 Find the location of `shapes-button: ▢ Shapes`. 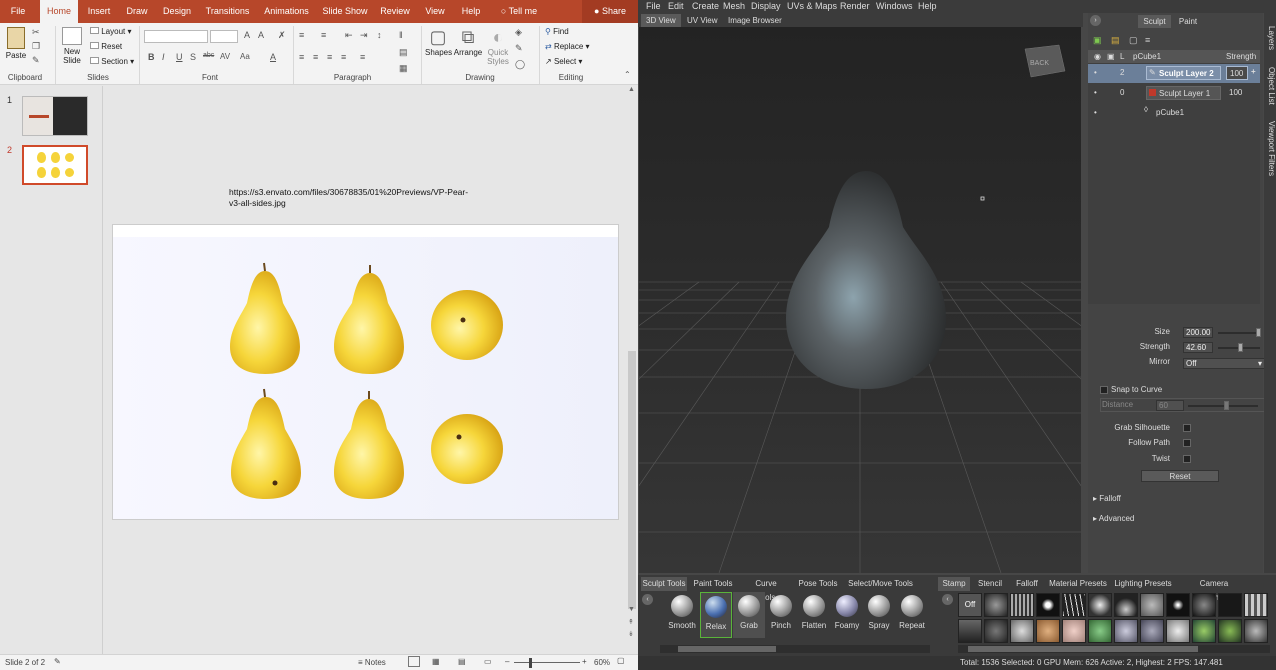

shapes-button: ▢ Shapes is located at coordinates (438, 41).